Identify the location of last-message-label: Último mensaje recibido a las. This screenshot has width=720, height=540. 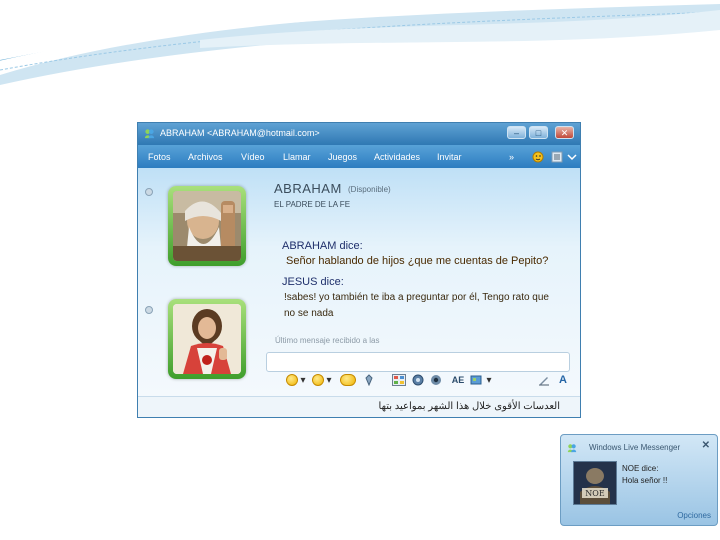
(327, 340).